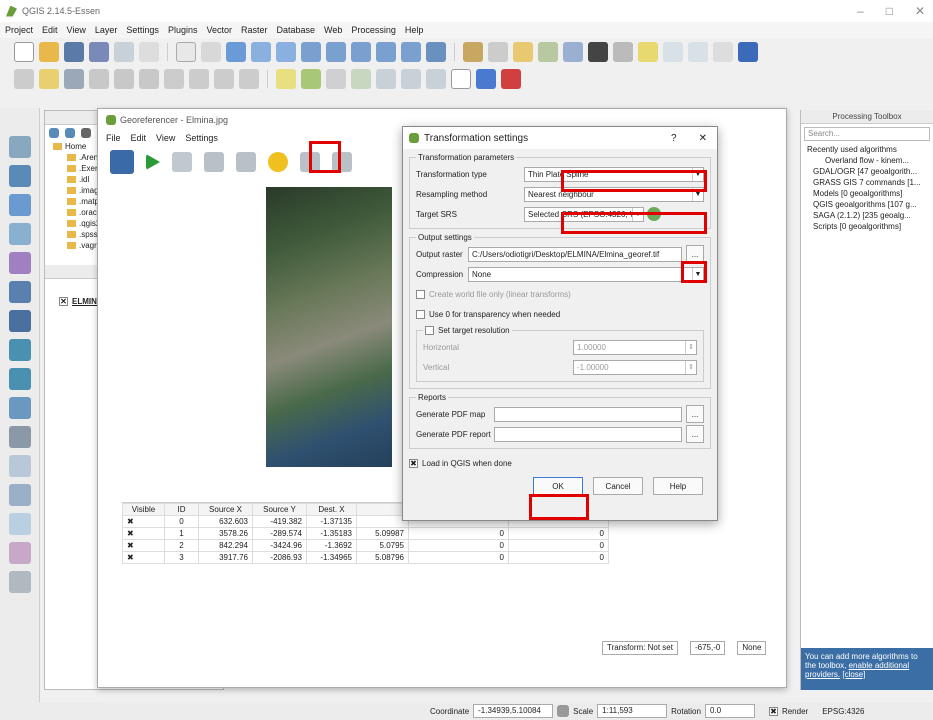 Image resolution: width=933 pixels, height=720 pixels. I want to click on help-button: Help, so click(678, 486).